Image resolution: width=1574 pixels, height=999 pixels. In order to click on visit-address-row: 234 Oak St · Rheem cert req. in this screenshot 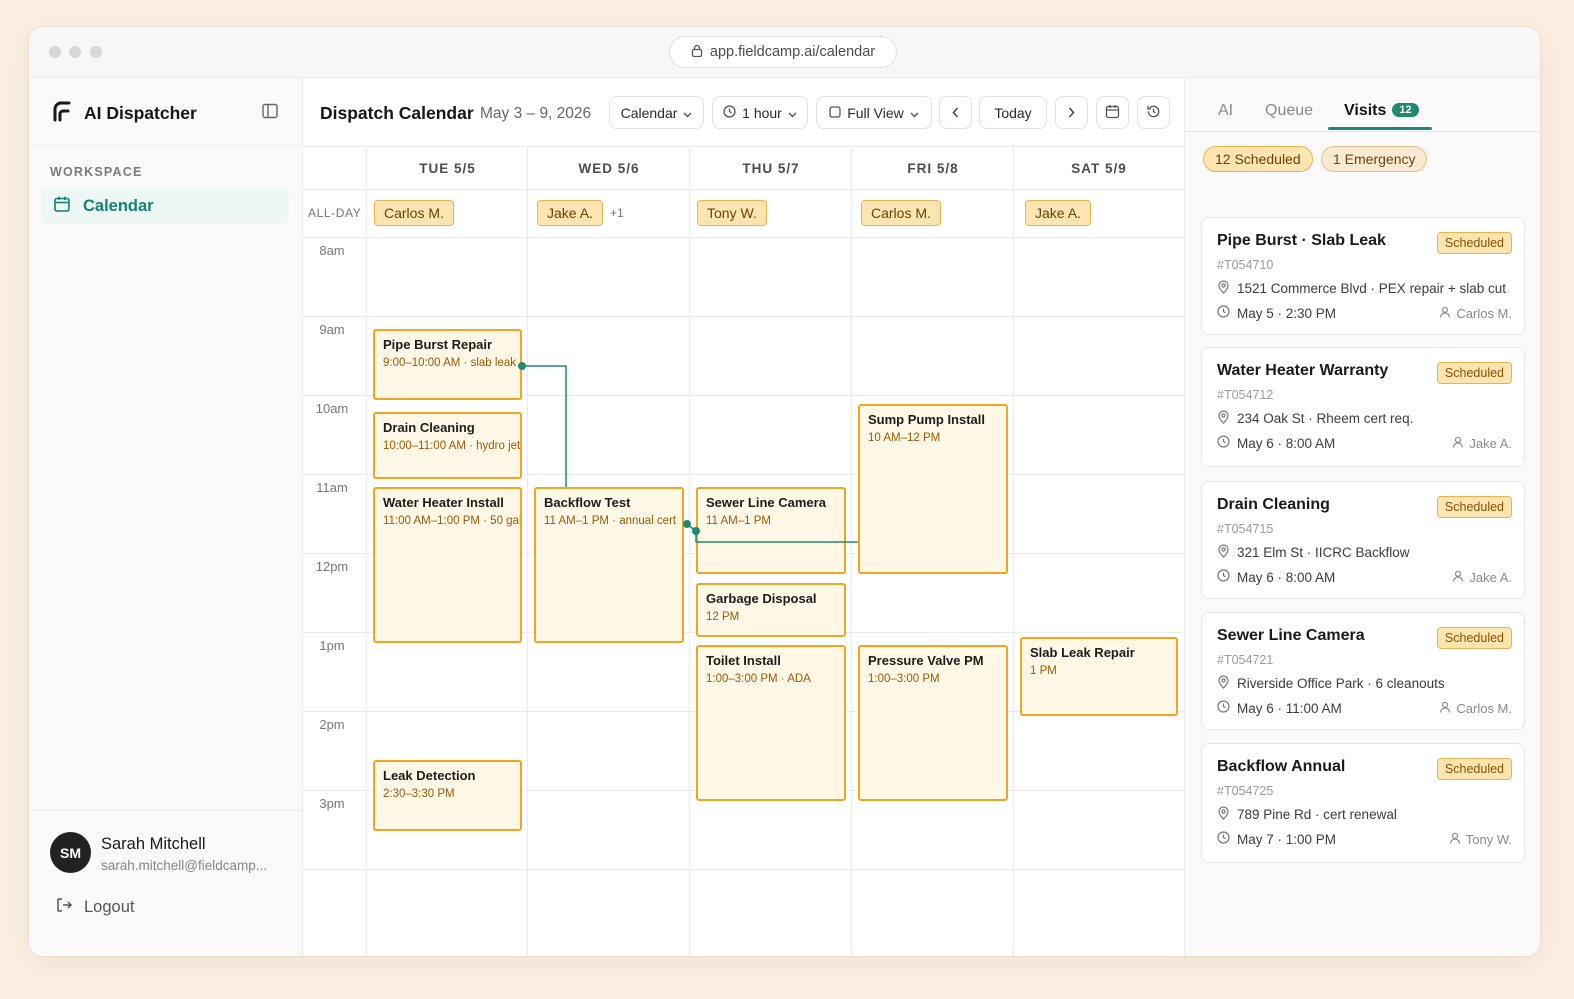, I will do `click(1315, 418)`.